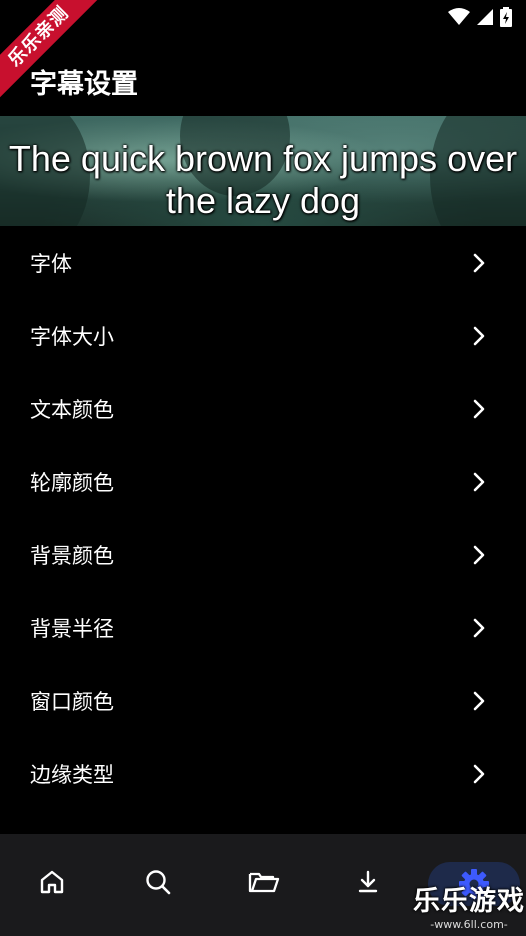  What do you see at coordinates (263, 481) in the screenshot?
I see `menu-item-outline-color: 轮廓颜色` at bounding box center [263, 481].